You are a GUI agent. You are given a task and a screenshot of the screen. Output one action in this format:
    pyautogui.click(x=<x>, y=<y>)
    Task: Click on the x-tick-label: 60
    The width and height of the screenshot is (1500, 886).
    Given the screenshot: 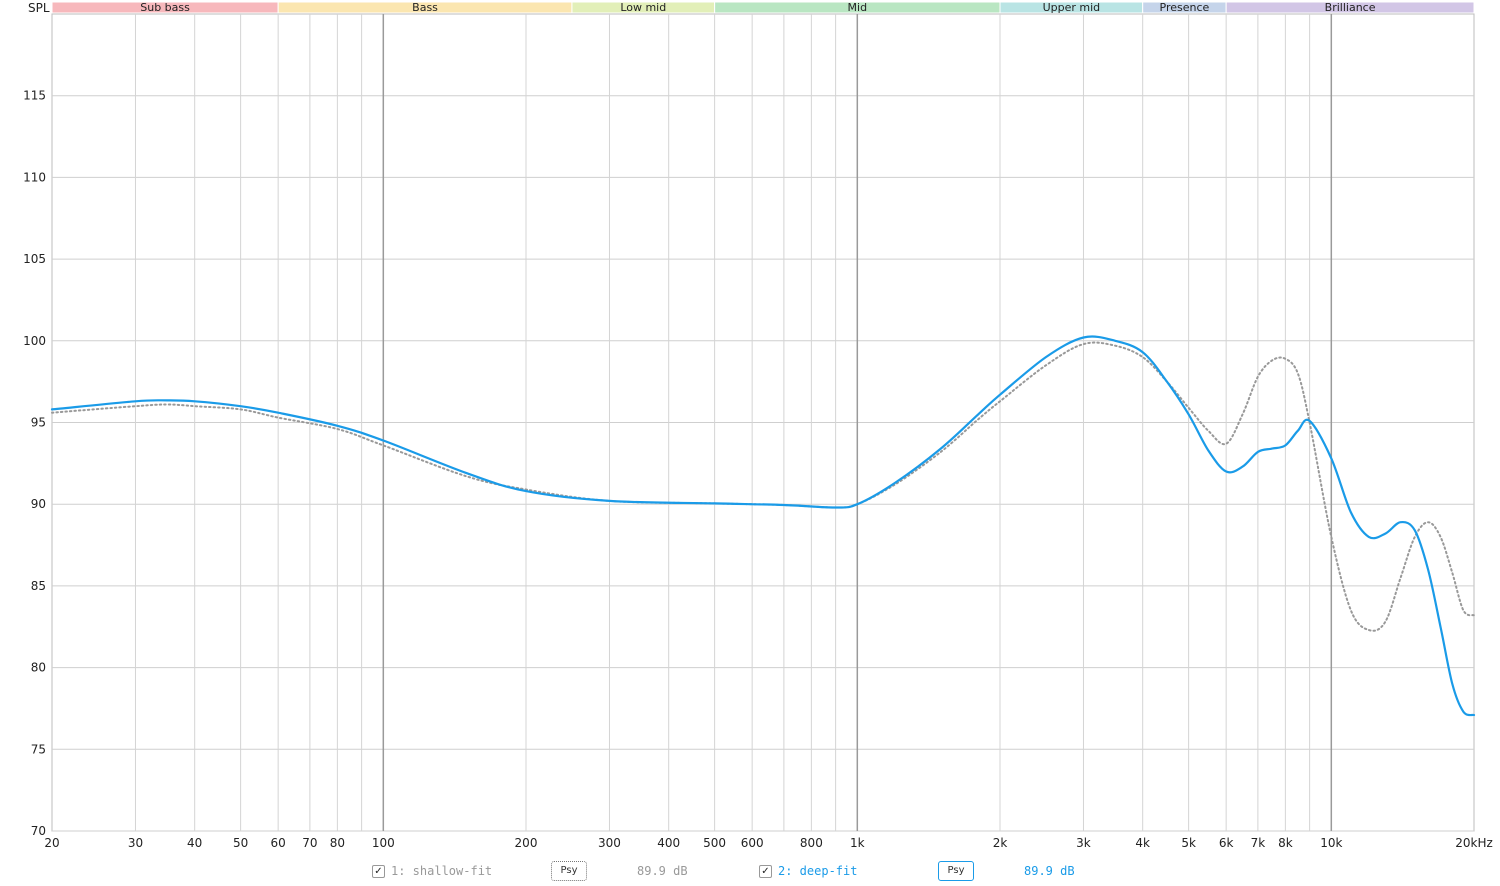 What is the action you would take?
    pyautogui.click(x=278, y=843)
    